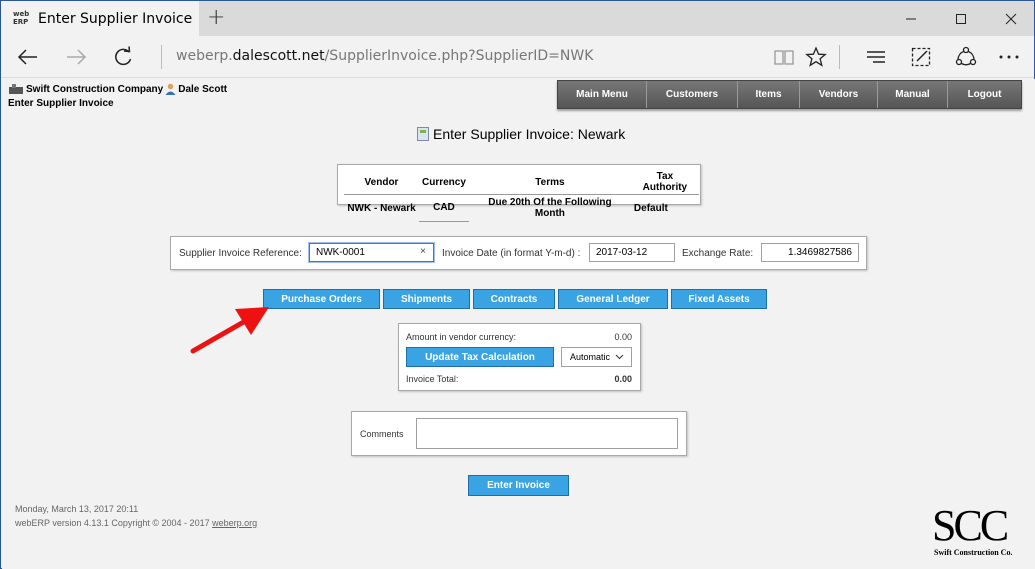 The height and width of the screenshot is (569, 1035). Describe the element at coordinates (76, 57) in the screenshot. I see `forward-arrow-icon` at that location.